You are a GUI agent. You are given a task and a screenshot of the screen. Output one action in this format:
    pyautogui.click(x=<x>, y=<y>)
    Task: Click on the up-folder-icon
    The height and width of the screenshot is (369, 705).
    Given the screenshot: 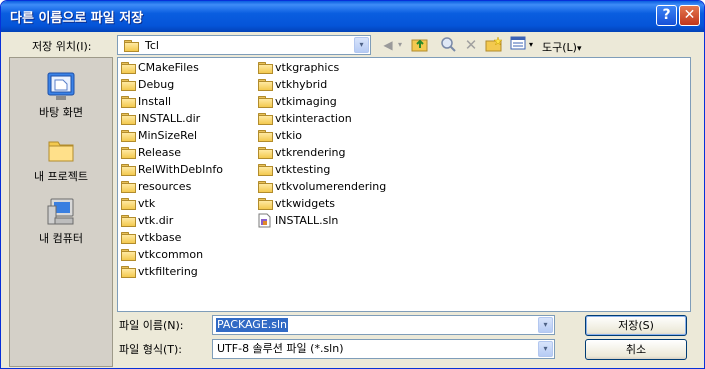 What is the action you would take?
    pyautogui.click(x=420, y=45)
    